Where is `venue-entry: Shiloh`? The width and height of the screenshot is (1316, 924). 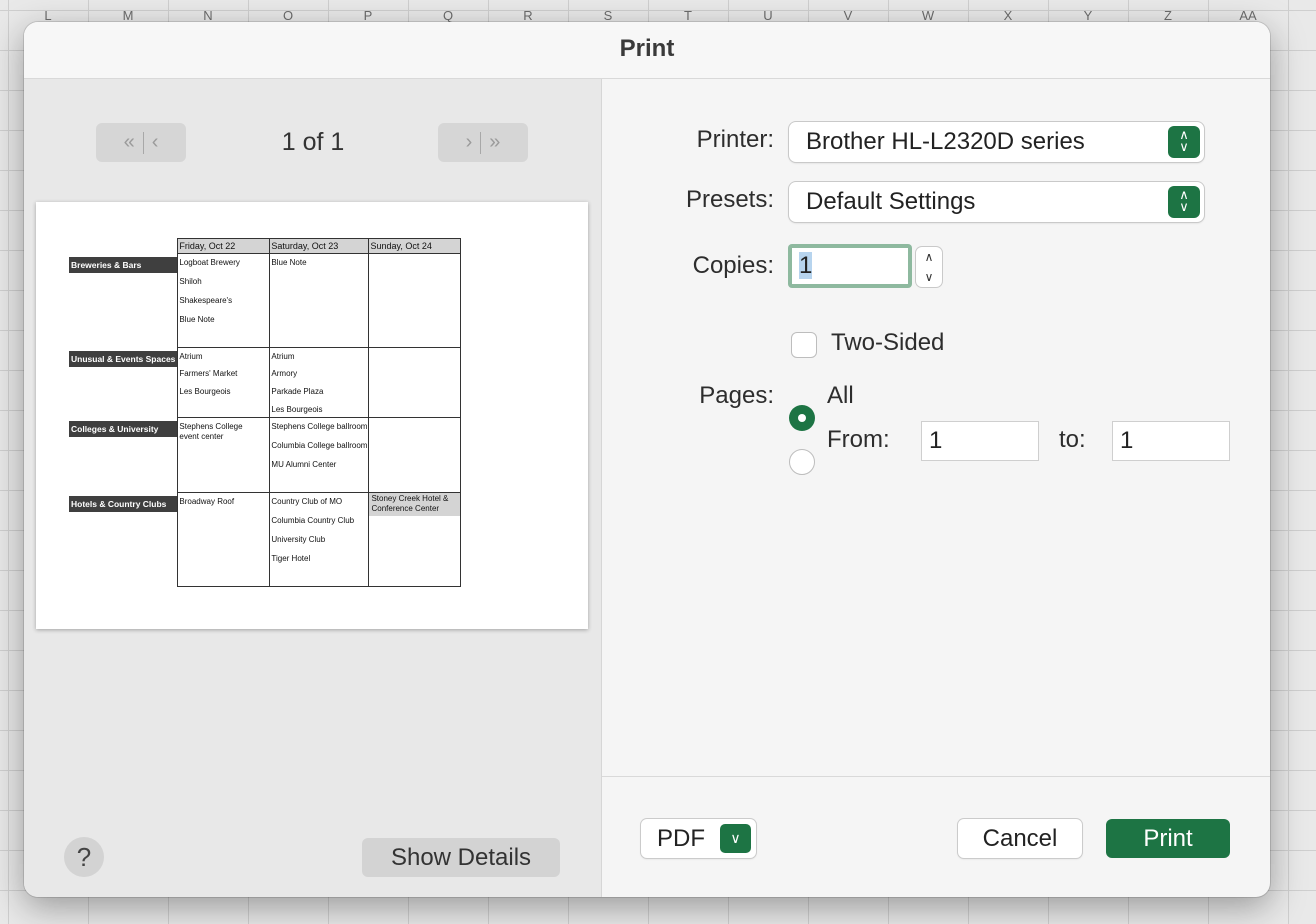
venue-entry: Shiloh is located at coordinates (190, 281).